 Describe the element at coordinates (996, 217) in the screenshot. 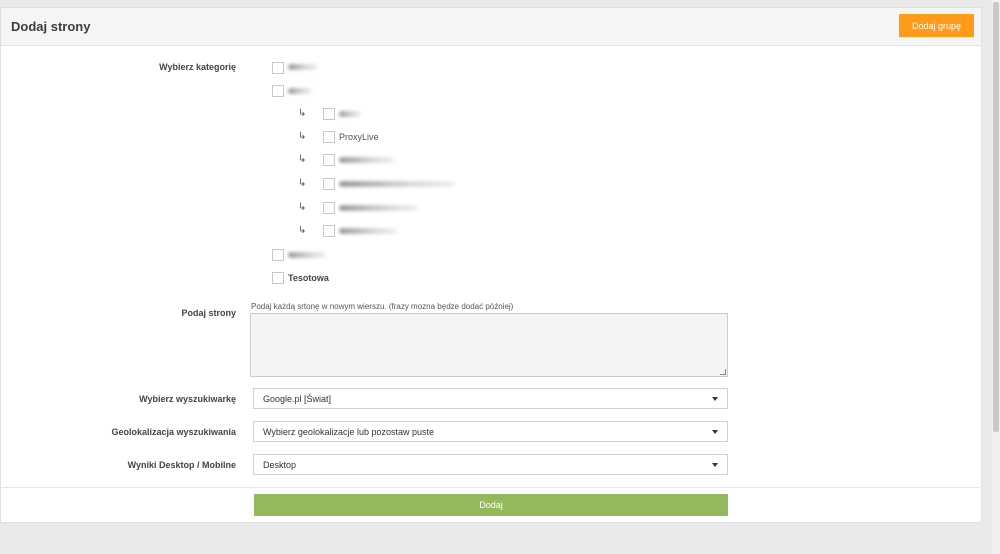

I see `scrollbar-thumb` at that location.